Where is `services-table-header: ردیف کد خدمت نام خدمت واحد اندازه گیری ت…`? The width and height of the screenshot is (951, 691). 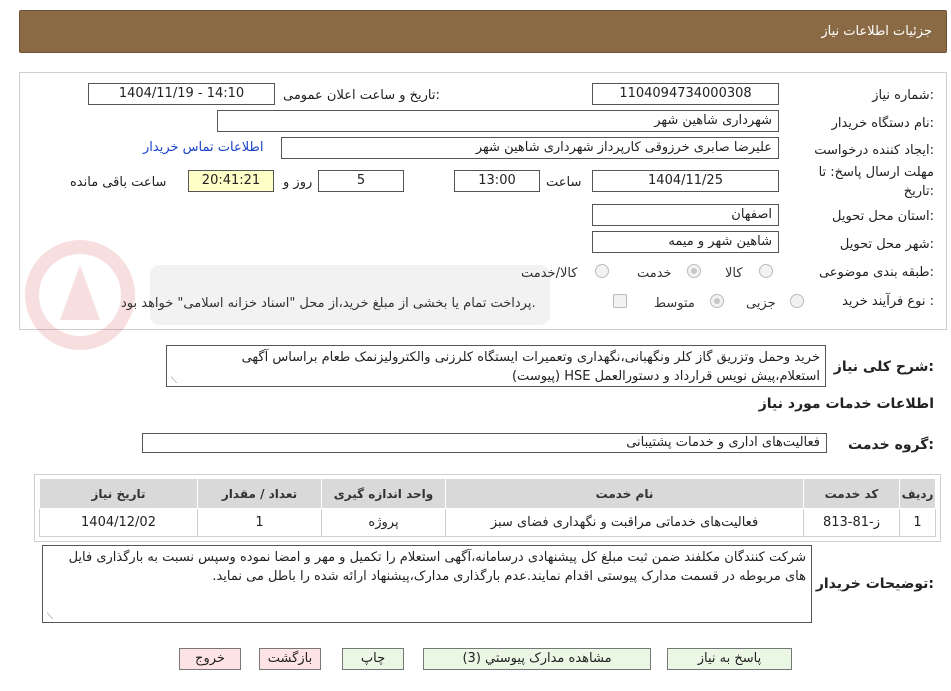 services-table-header: ردیف کد خدمت نام خدمت واحد اندازه گیری ت… is located at coordinates (487, 493).